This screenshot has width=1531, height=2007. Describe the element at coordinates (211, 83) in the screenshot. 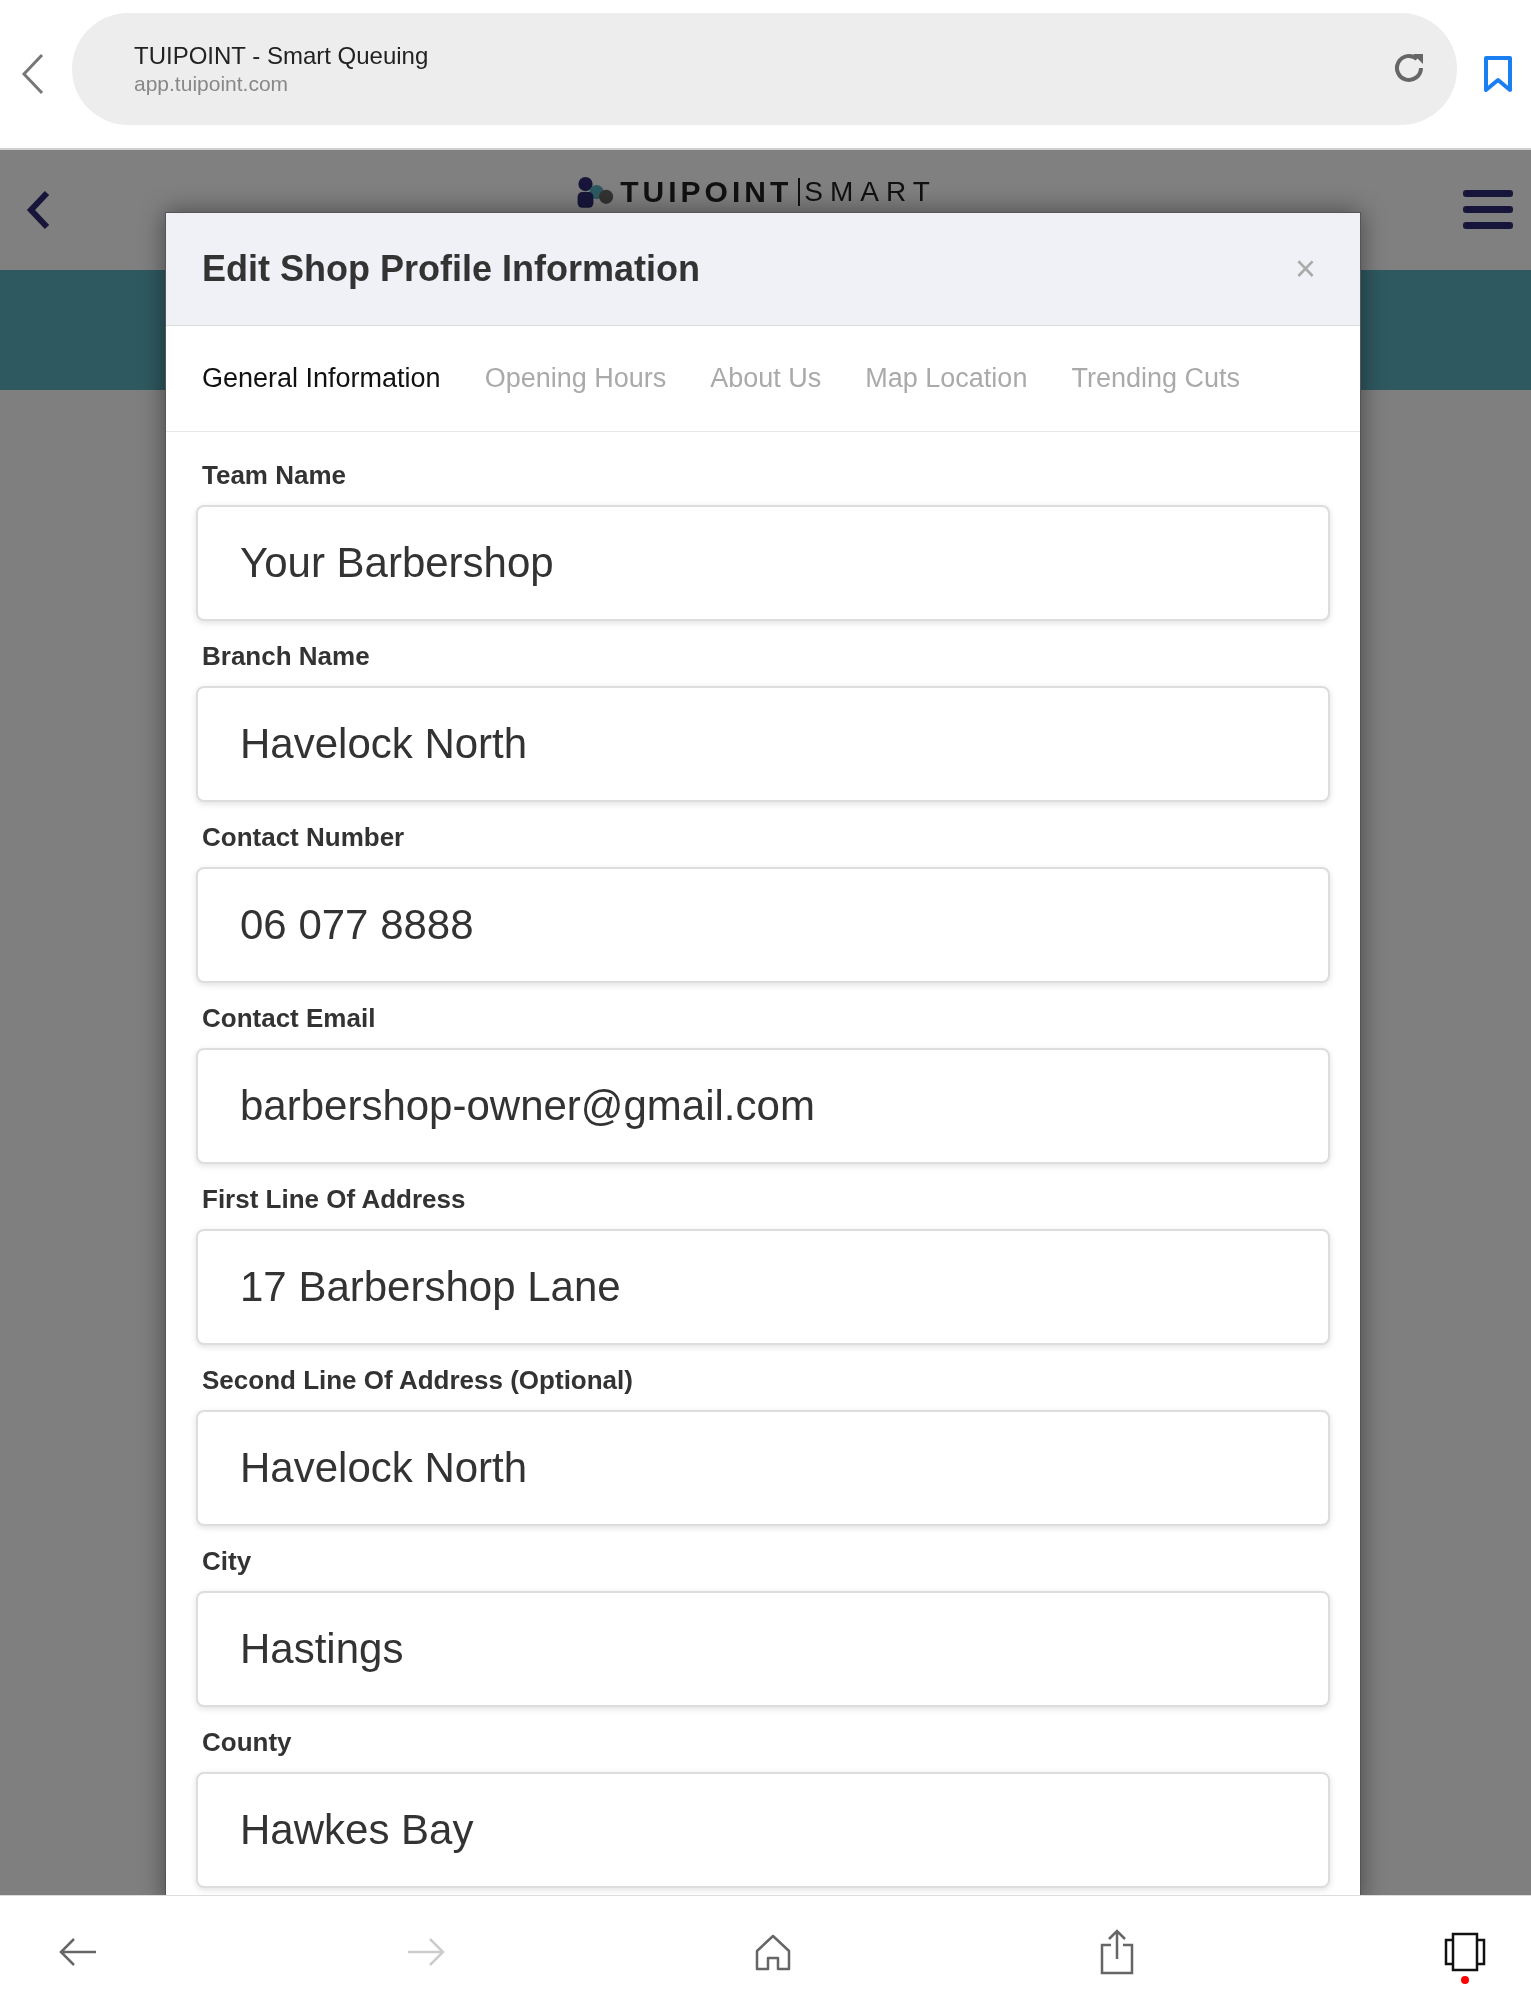

I see `url-text: app.tuipoint.com` at that location.